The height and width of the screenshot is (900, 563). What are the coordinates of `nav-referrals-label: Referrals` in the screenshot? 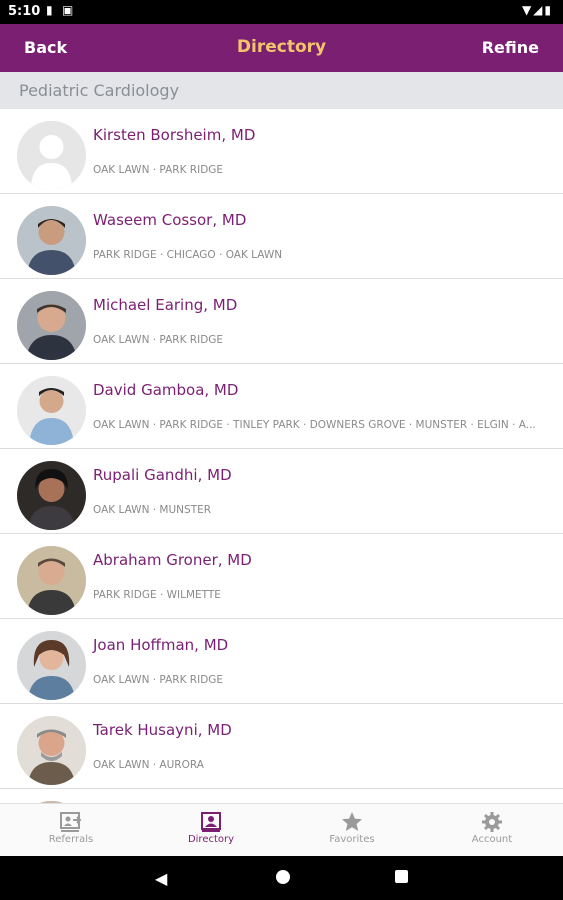 It's located at (71, 839).